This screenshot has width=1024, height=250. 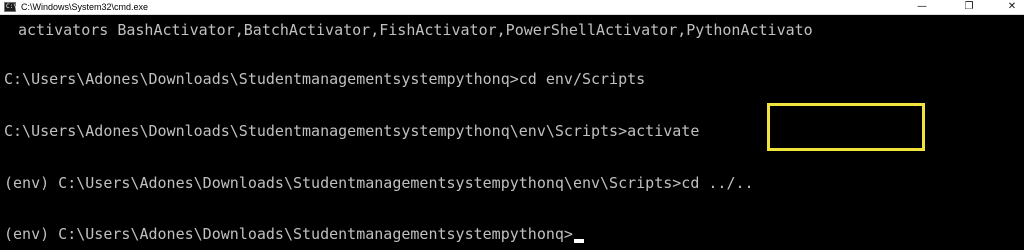 I want to click on text-cursor, so click(x=578, y=241).